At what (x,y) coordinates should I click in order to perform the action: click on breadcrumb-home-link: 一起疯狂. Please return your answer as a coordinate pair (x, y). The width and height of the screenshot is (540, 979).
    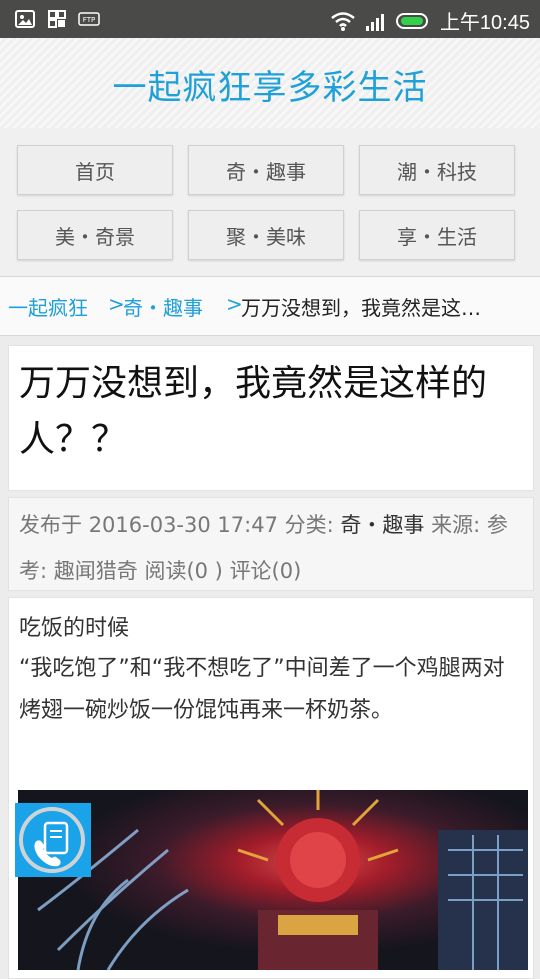
    Looking at the image, I should click on (48, 306).